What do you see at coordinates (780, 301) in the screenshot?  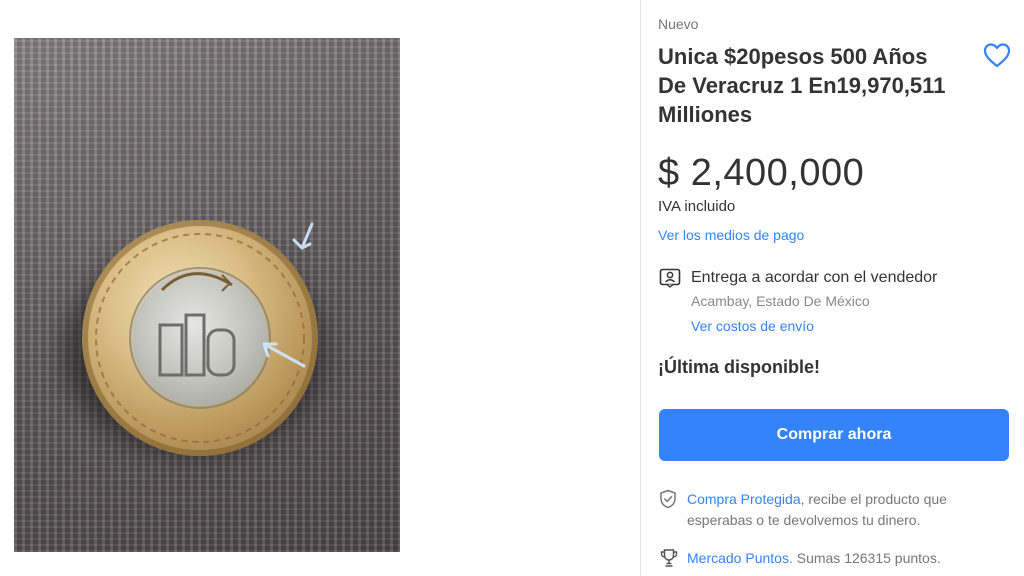 I see `shipping-location: Acambay, Estado De México` at bounding box center [780, 301].